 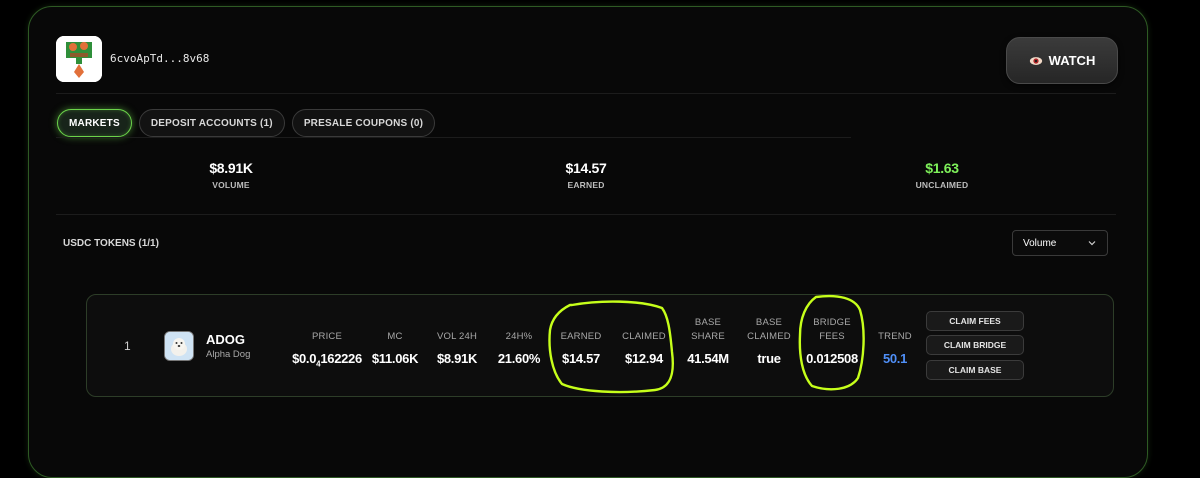 What do you see at coordinates (304, 358) in the screenshot?
I see `price-value-main: $0.0` at bounding box center [304, 358].